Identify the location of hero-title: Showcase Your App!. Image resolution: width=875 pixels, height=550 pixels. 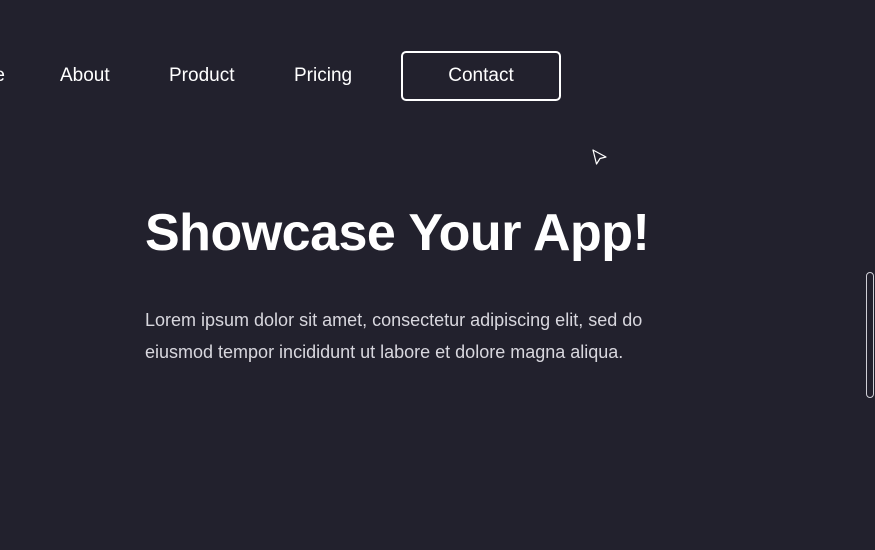
(397, 233).